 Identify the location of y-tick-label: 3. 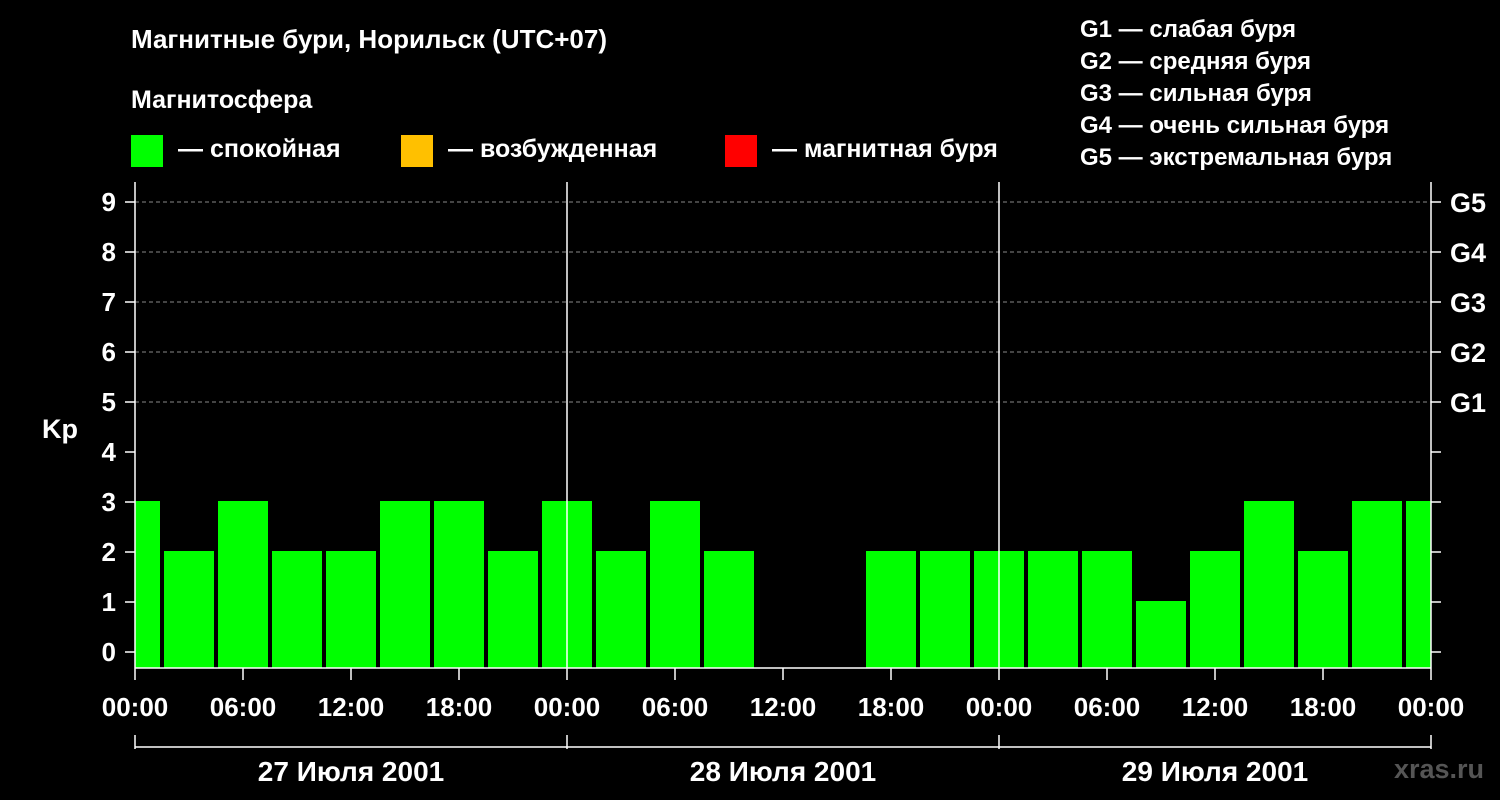
(109, 502).